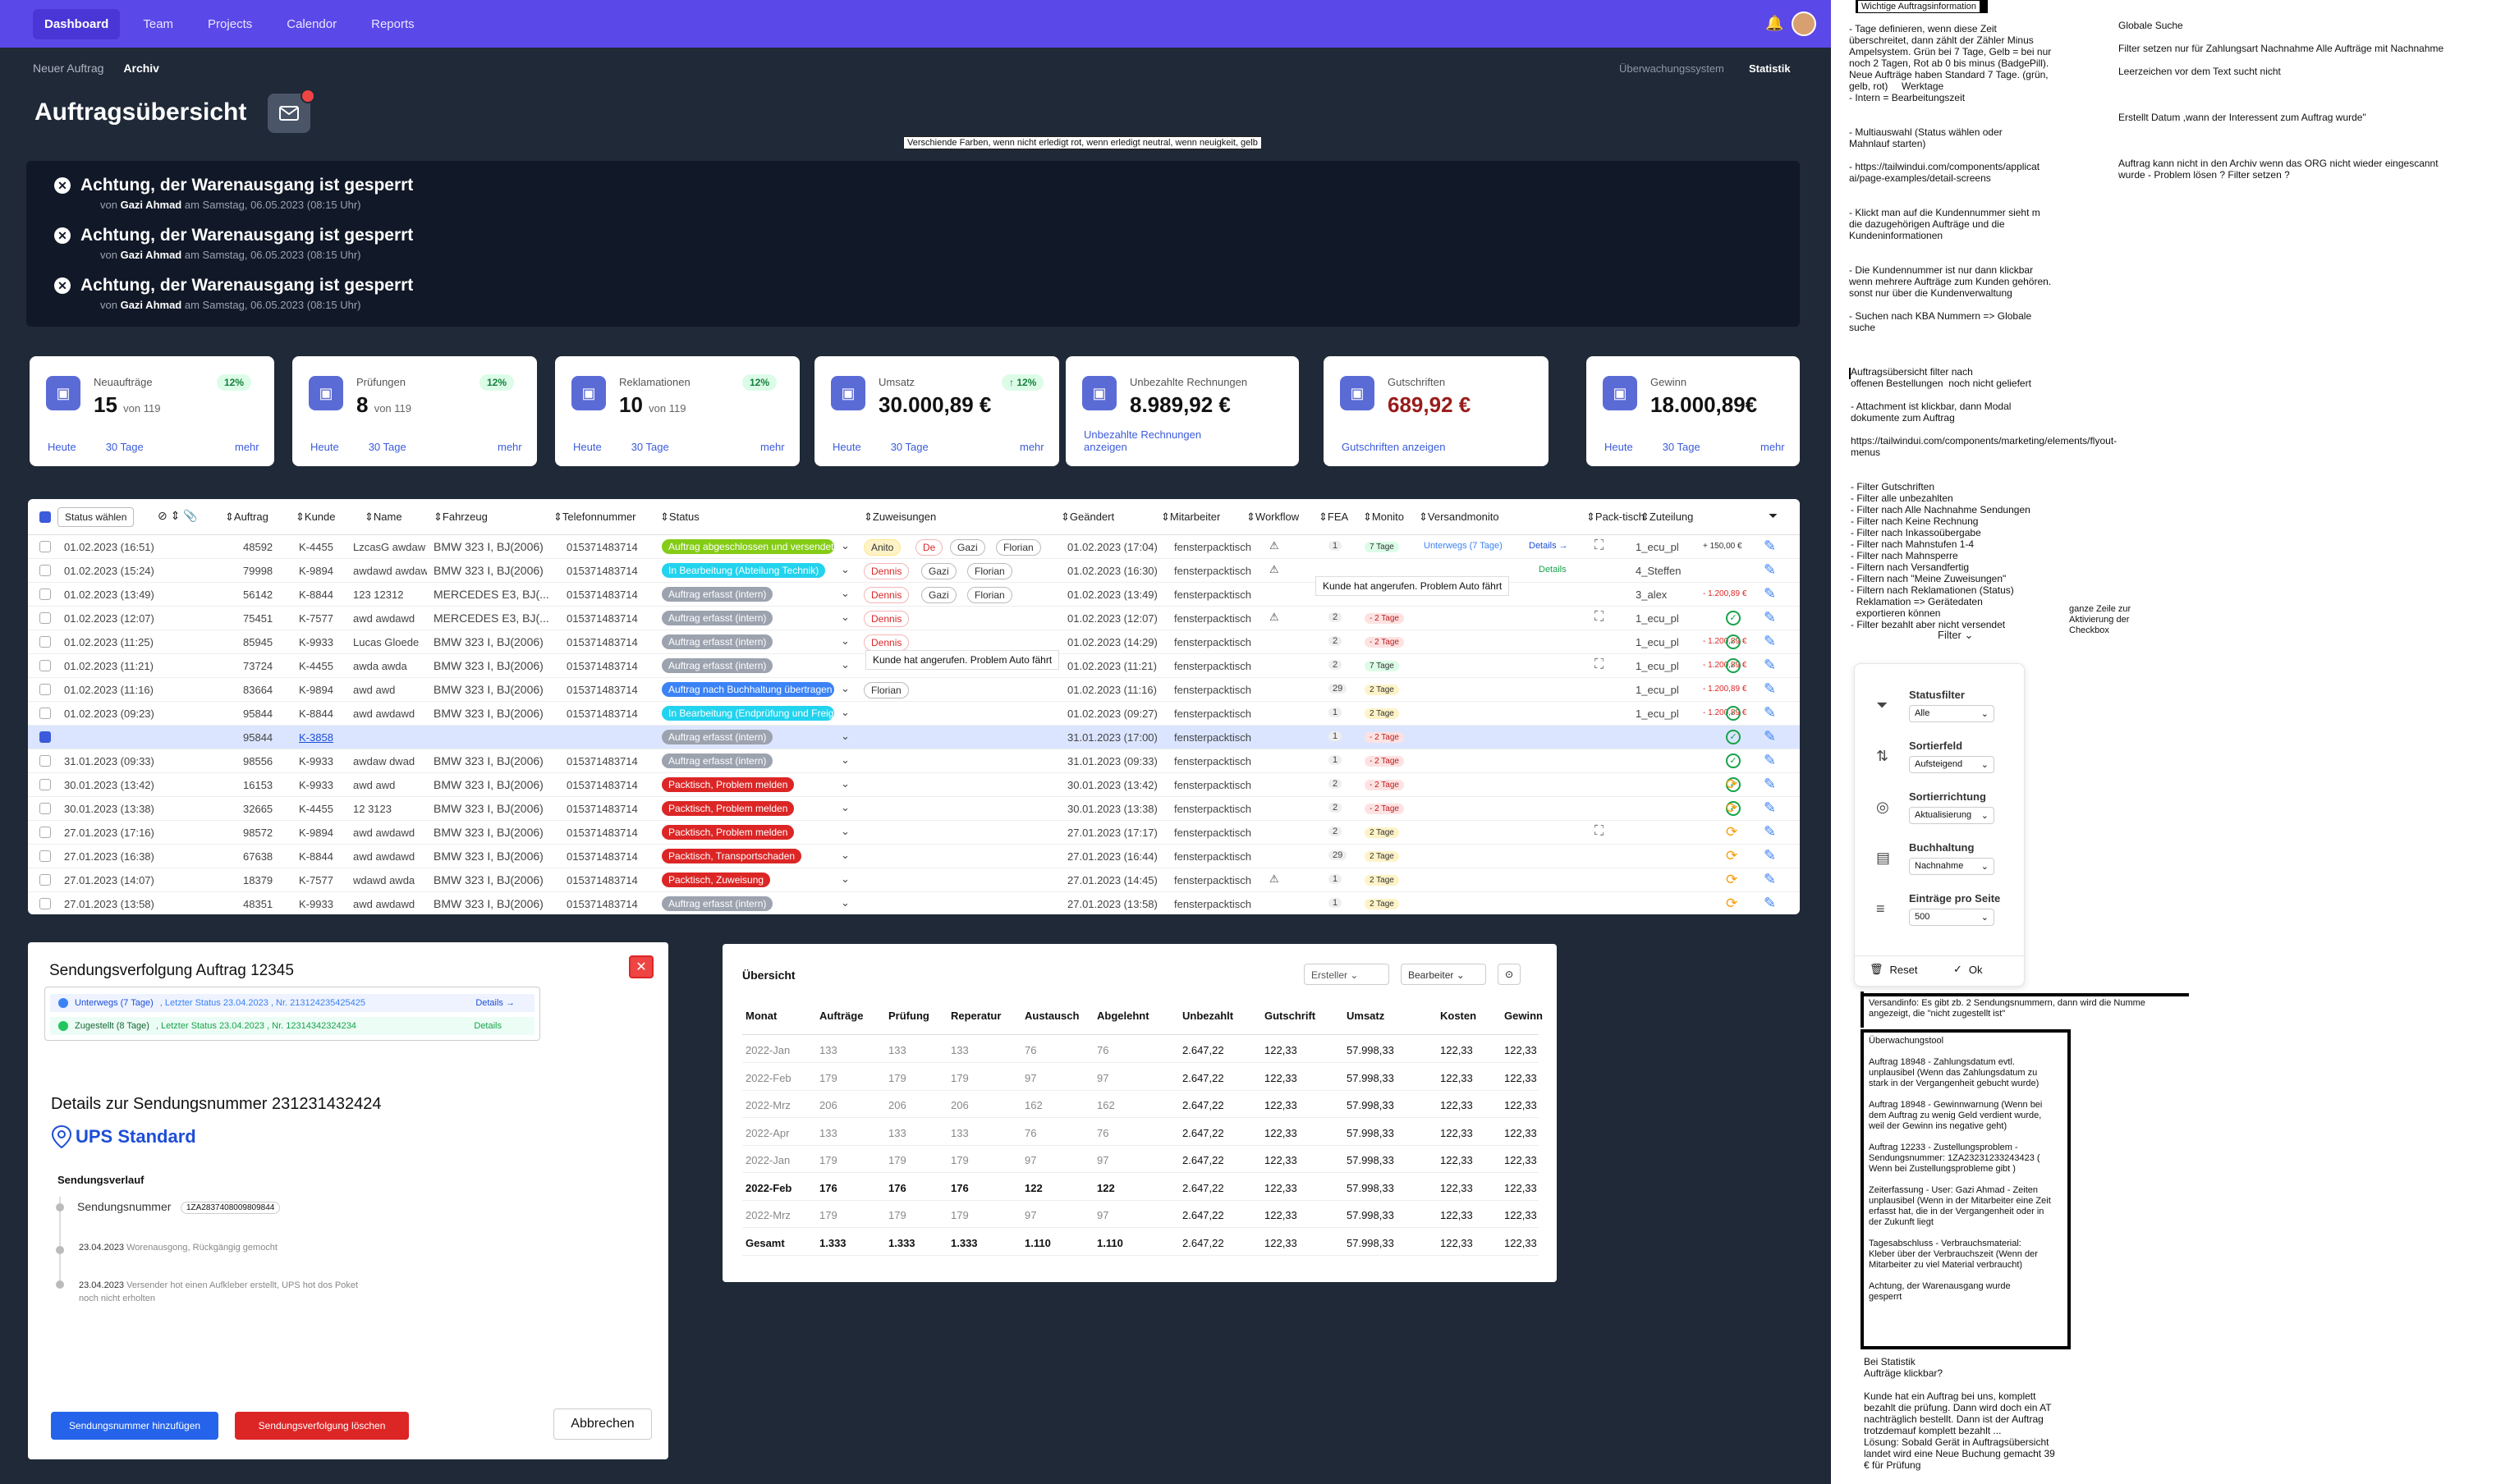 This screenshot has height=1484, width=2519. I want to click on filter-toggle: Filter ⌄, so click(1955, 635).